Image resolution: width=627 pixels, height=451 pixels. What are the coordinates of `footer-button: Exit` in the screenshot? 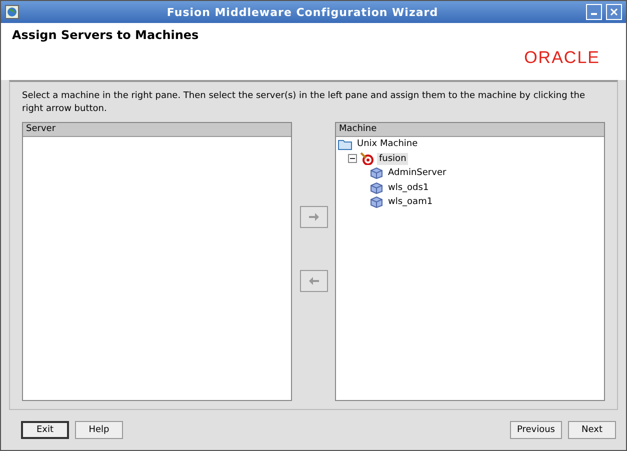 It's located at (45, 430).